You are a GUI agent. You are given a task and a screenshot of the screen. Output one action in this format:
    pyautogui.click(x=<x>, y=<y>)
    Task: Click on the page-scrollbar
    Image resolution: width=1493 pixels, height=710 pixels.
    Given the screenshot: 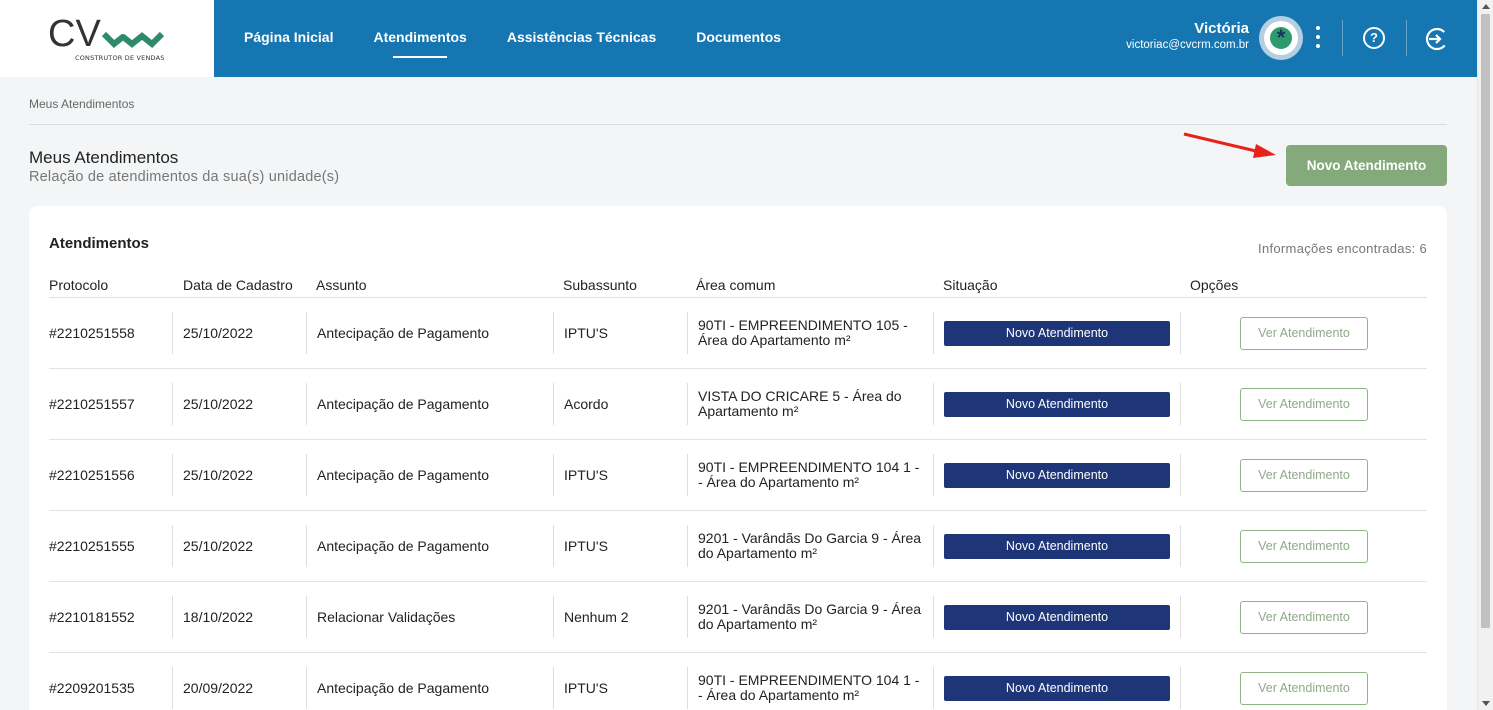 What is the action you would take?
    pyautogui.click(x=1485, y=355)
    